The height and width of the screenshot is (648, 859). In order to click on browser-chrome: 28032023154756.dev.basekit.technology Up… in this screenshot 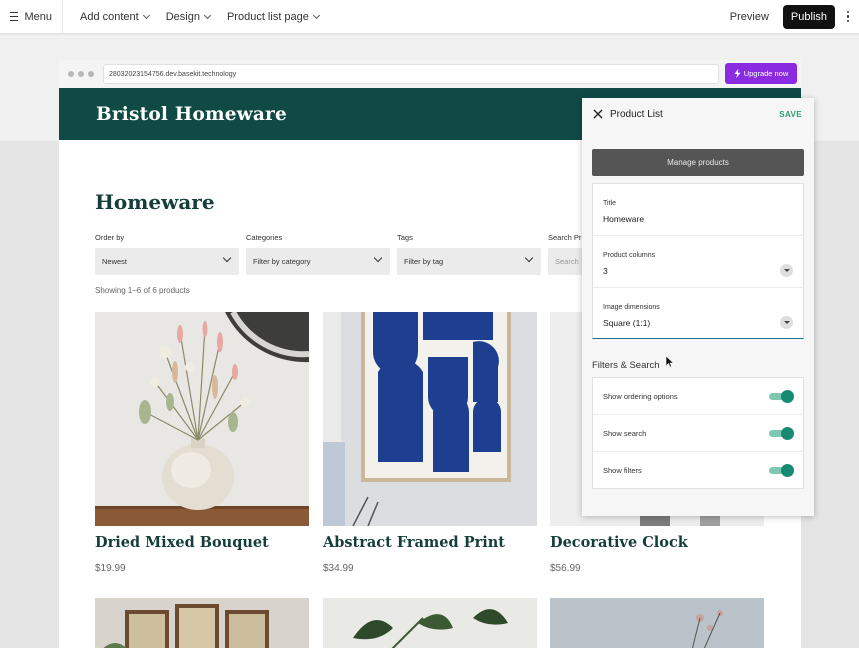, I will do `click(430, 74)`.